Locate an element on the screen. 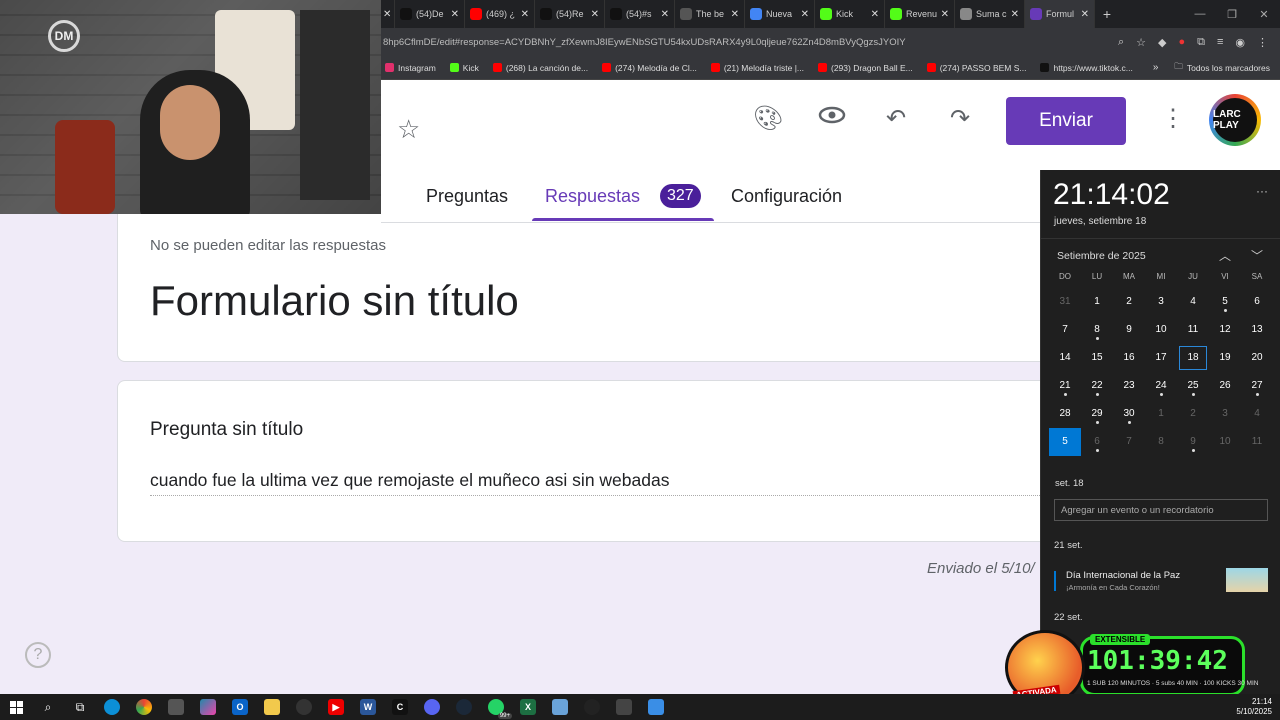 This screenshot has height=720, width=1280. notepad-icon is located at coordinates (560, 707).